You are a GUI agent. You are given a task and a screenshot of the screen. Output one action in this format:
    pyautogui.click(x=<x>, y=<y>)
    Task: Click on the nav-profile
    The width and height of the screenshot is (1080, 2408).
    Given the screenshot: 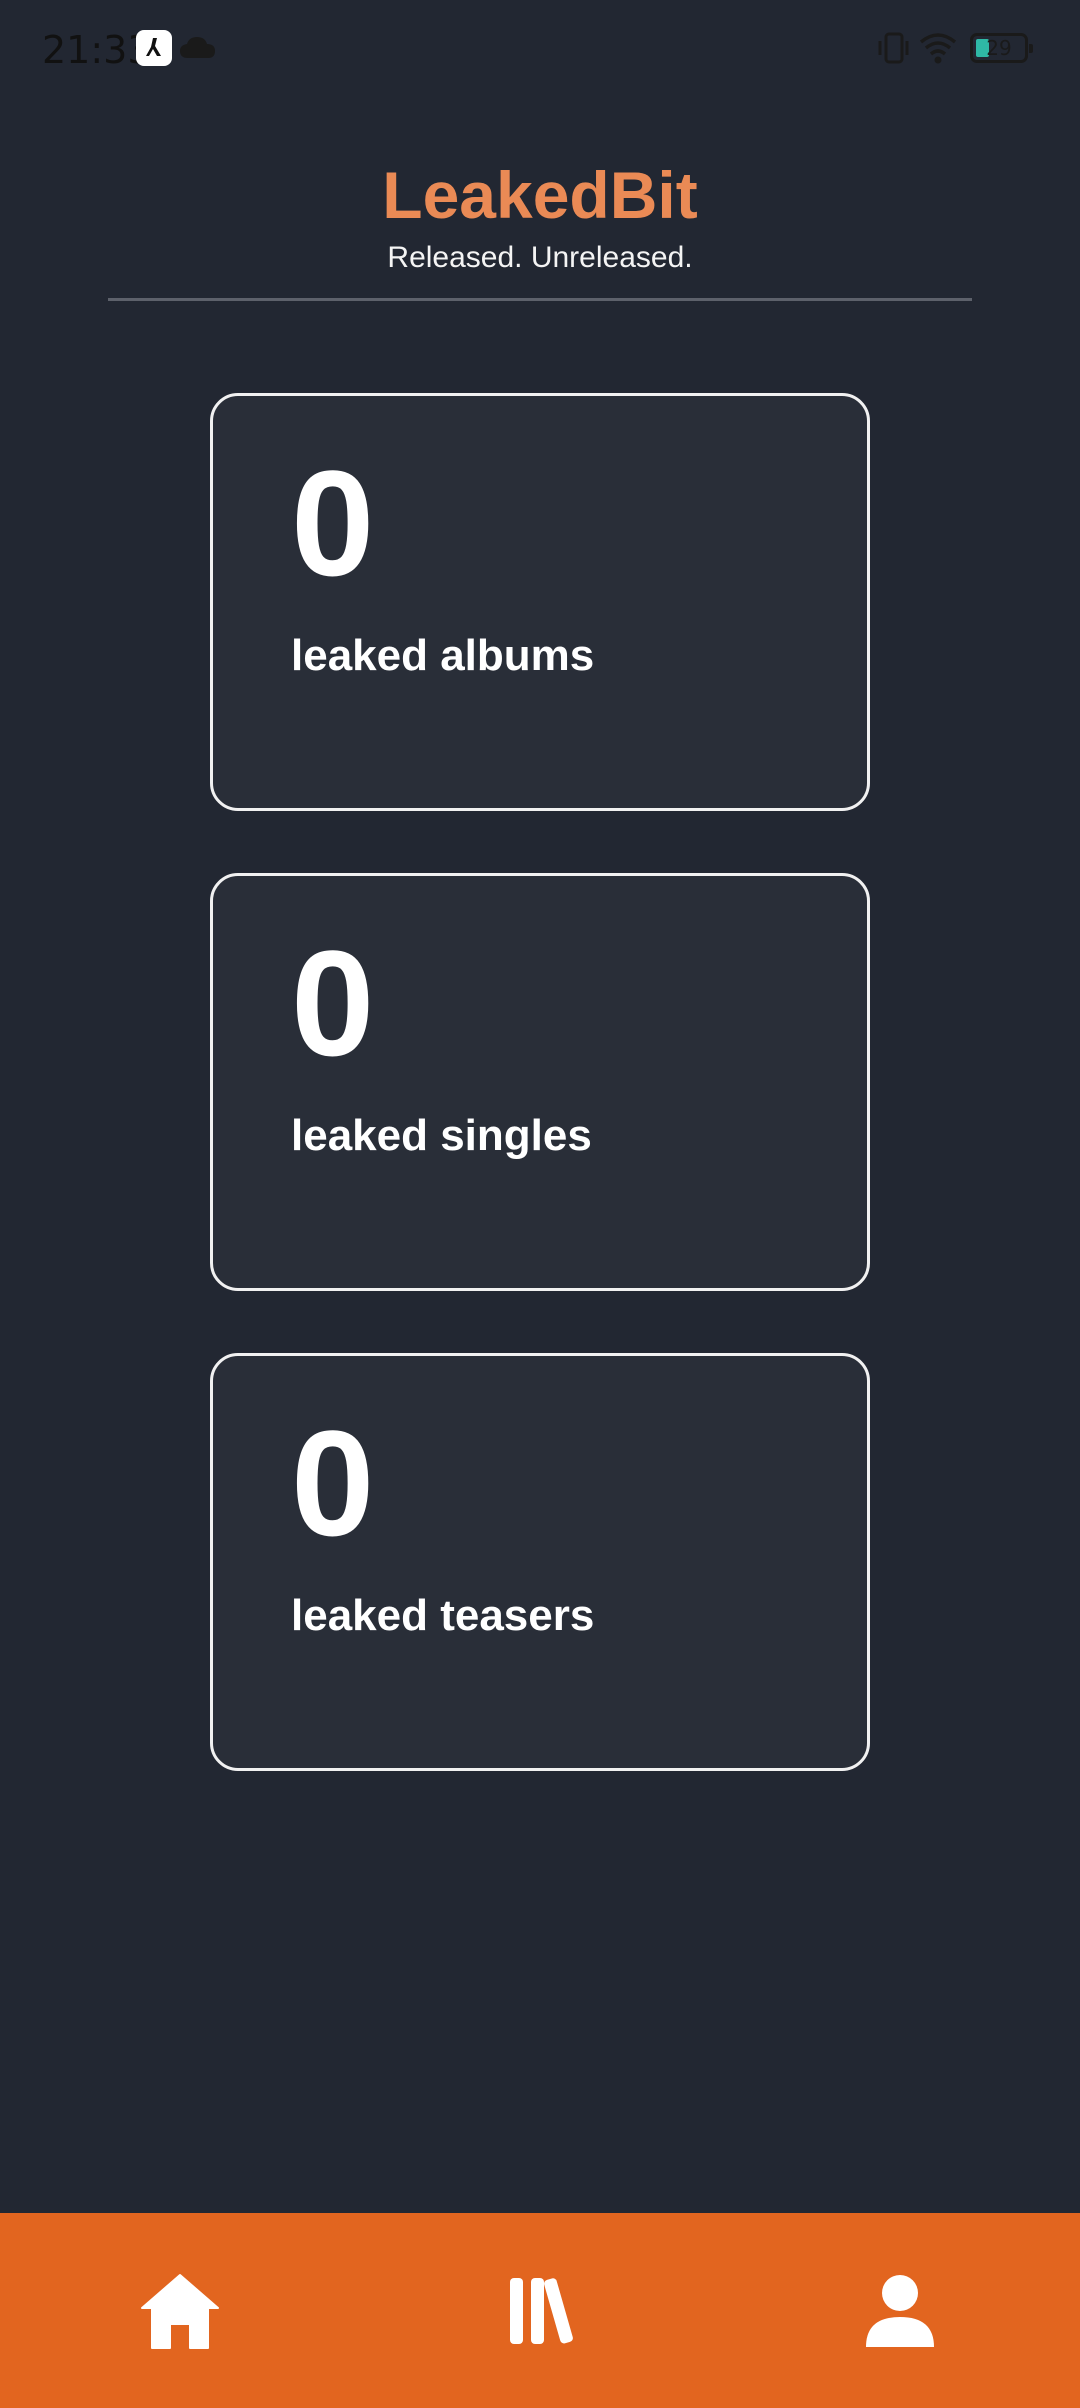 What is the action you would take?
    pyautogui.click(x=900, y=2310)
    